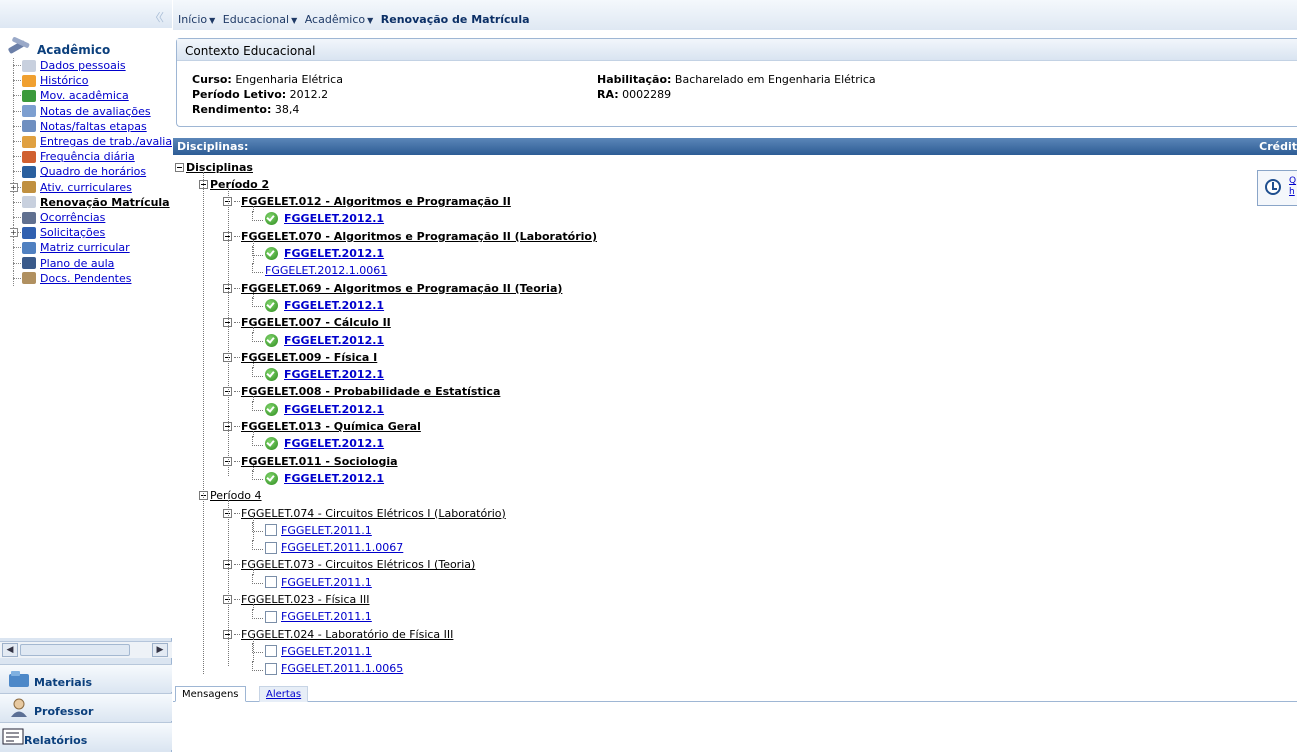 The width and height of the screenshot is (1297, 752). What do you see at coordinates (347, 634) in the screenshot?
I see `course-label: FGGELET.024 - Laboratório de Física III` at bounding box center [347, 634].